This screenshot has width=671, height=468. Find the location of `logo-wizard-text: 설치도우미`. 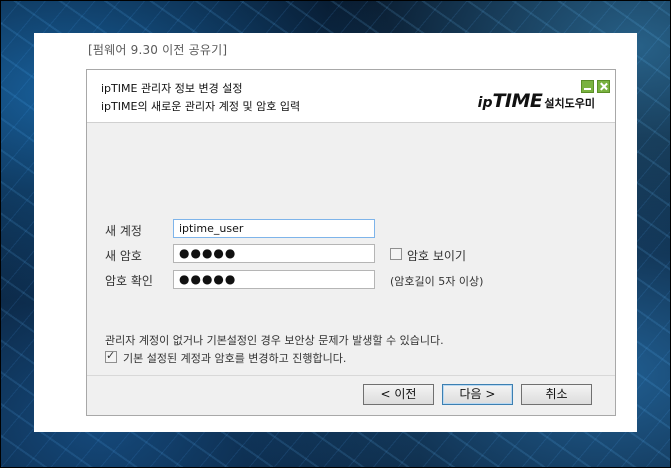

logo-wizard-text: 설치도우미 is located at coordinates (569, 103).